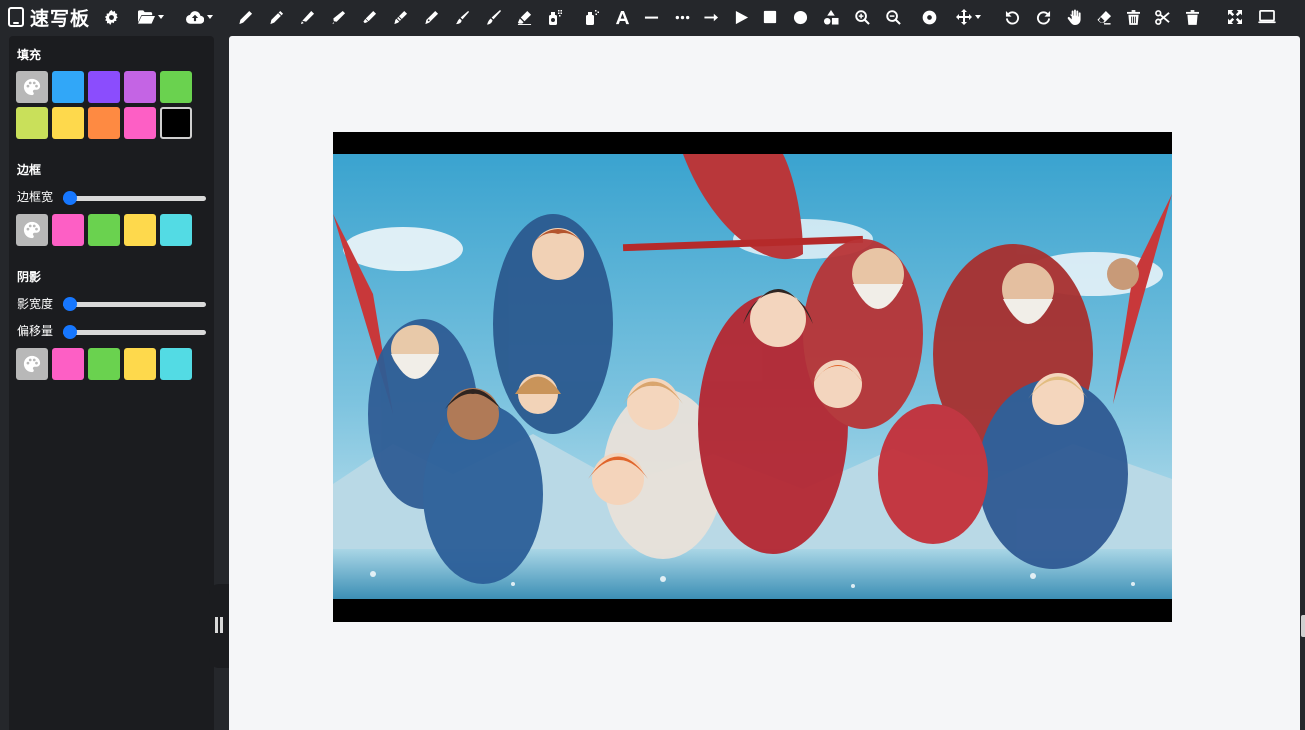 The width and height of the screenshot is (1305, 730). What do you see at coordinates (555, 17) in the screenshot?
I see `spray-can-tool` at bounding box center [555, 17].